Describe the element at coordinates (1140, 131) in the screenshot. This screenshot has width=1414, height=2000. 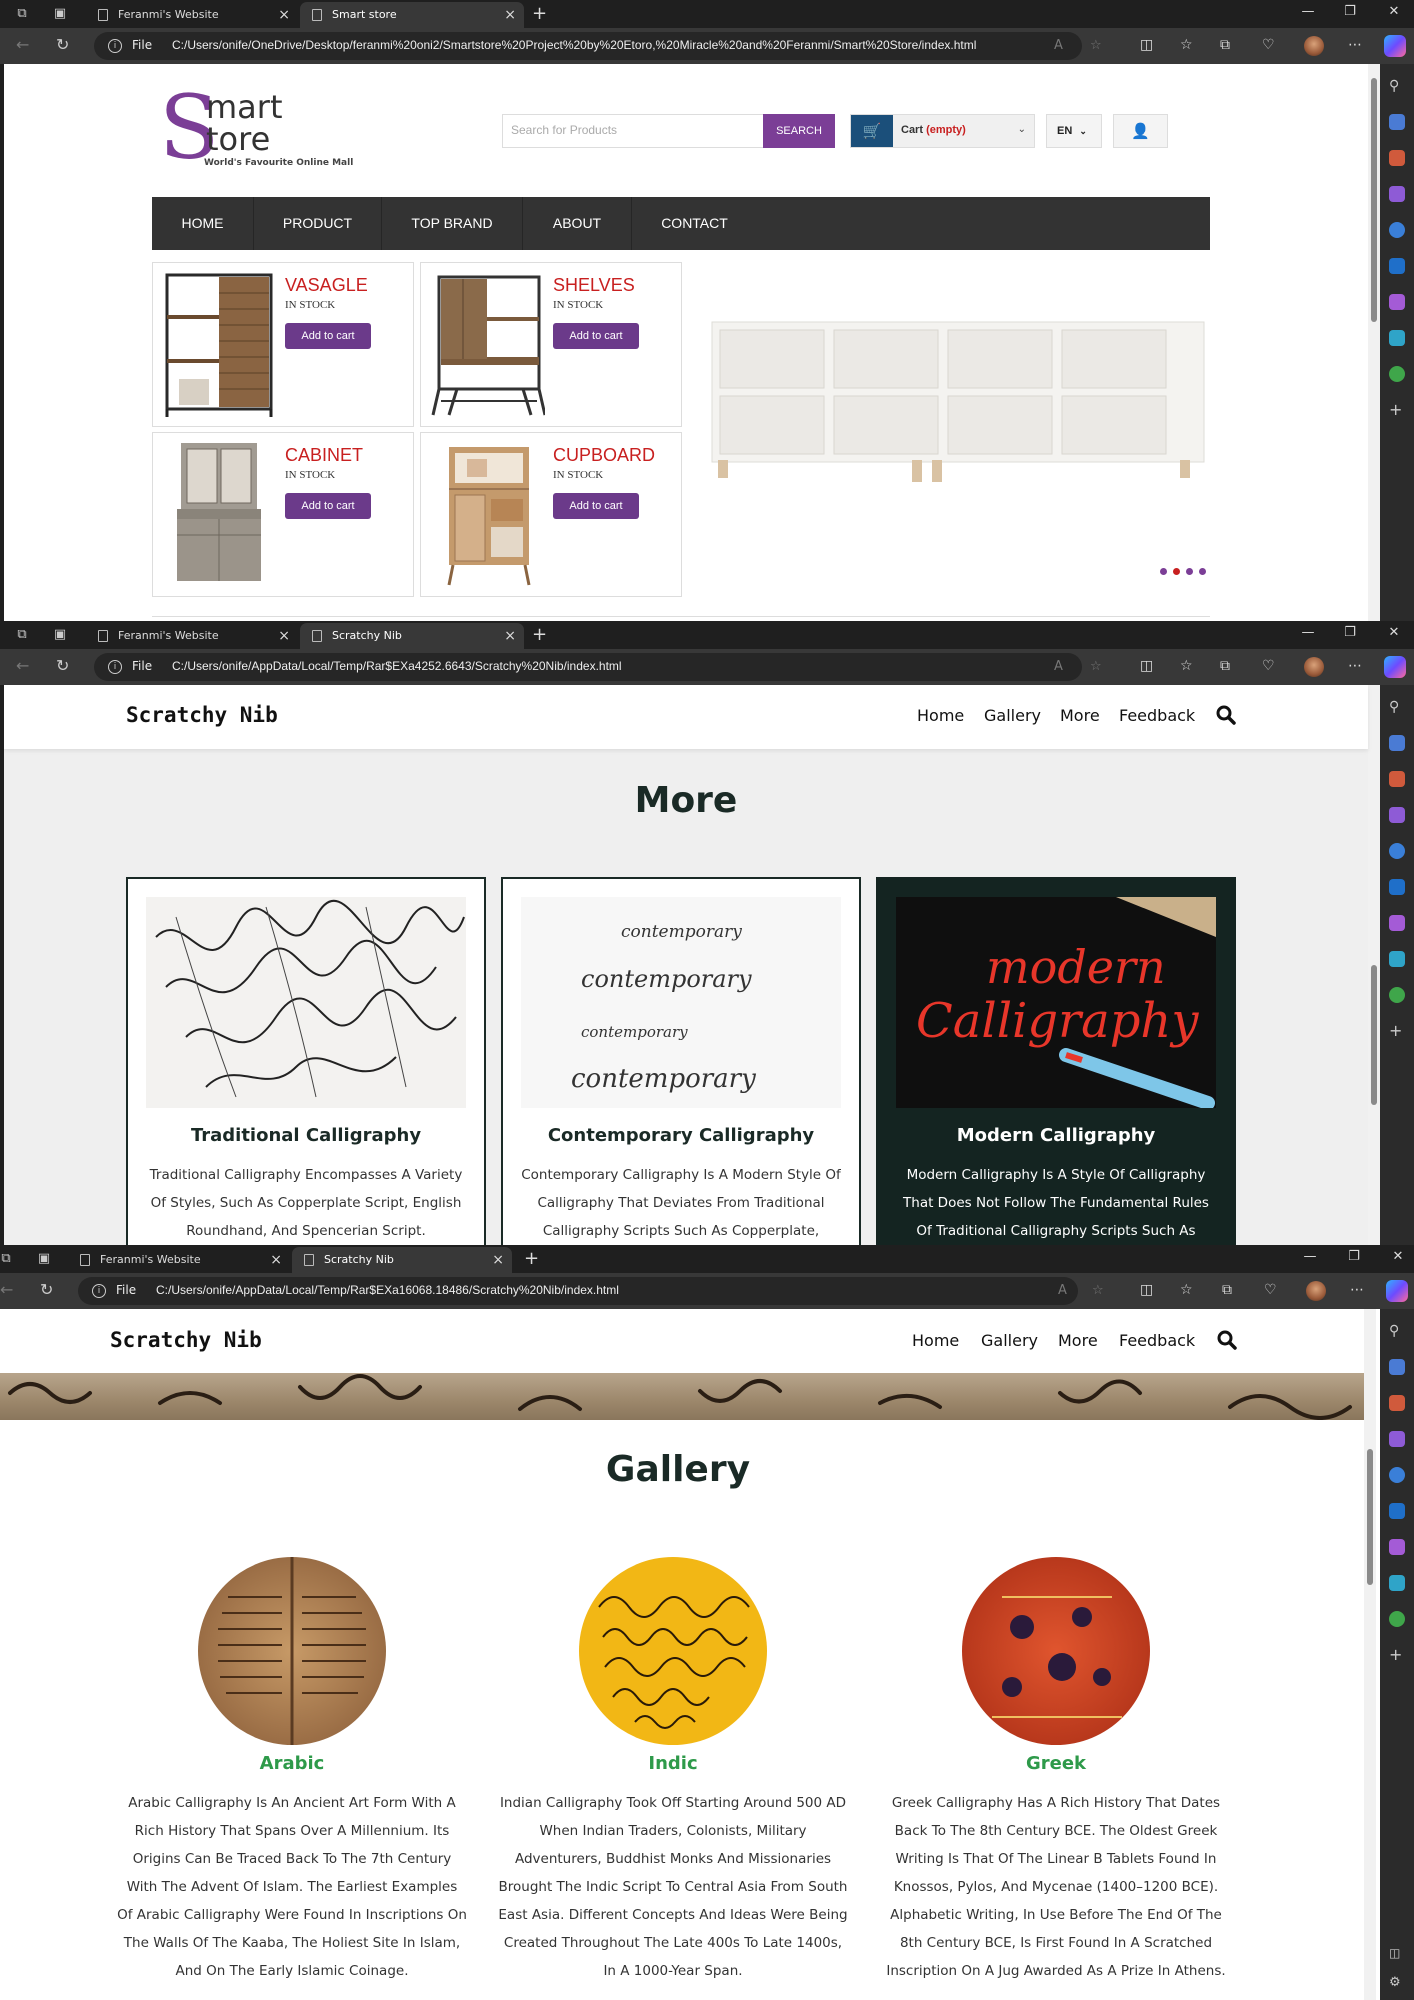
I see `user-account-button: 👤` at that location.